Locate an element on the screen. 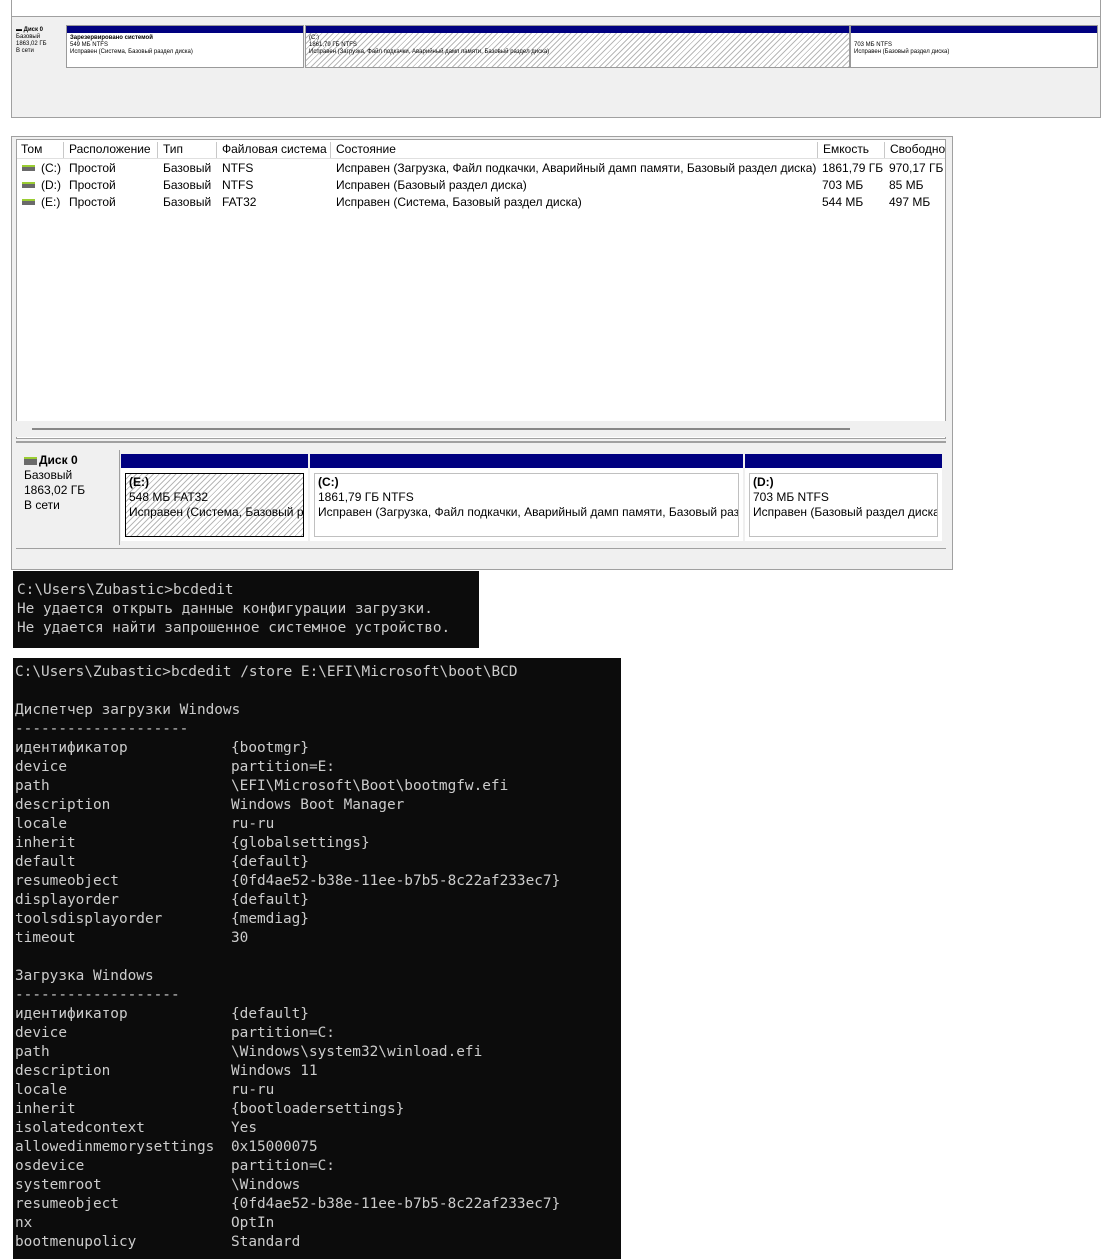 The height and width of the screenshot is (1259, 1106). column-header-status: Состояние is located at coordinates (575, 150).